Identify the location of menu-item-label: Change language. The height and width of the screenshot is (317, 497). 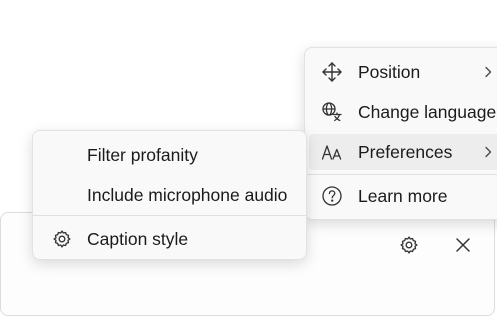
(427, 111).